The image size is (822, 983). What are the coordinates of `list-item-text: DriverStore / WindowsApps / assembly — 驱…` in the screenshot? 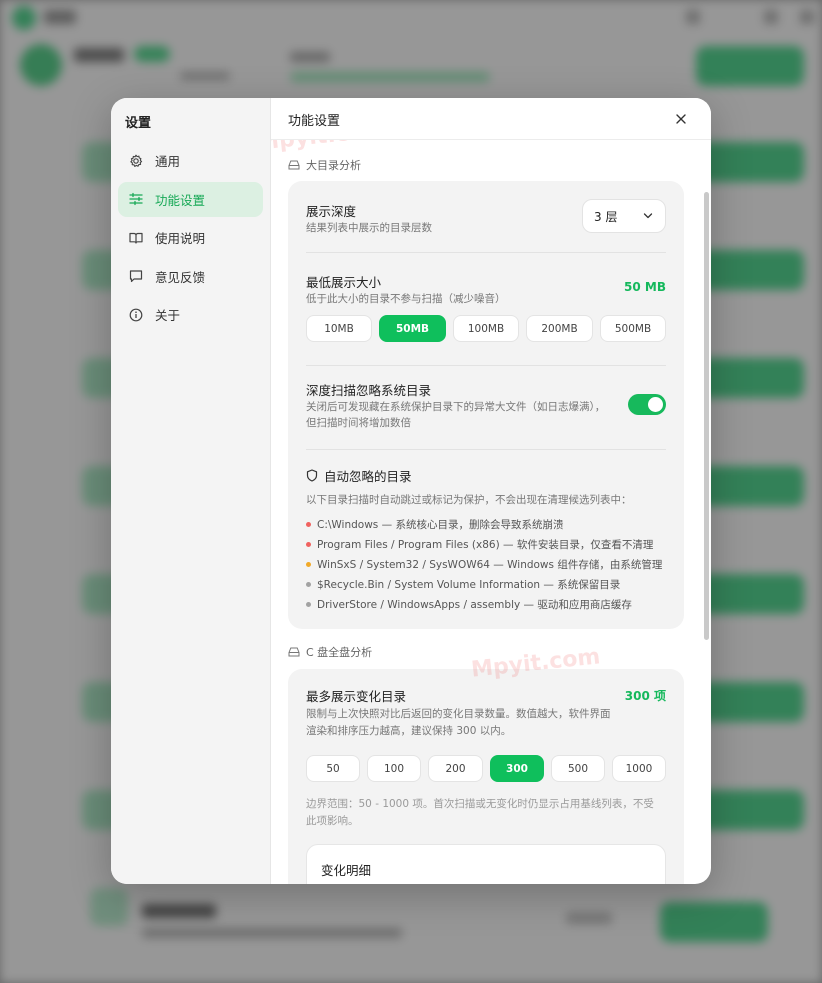 It's located at (474, 604).